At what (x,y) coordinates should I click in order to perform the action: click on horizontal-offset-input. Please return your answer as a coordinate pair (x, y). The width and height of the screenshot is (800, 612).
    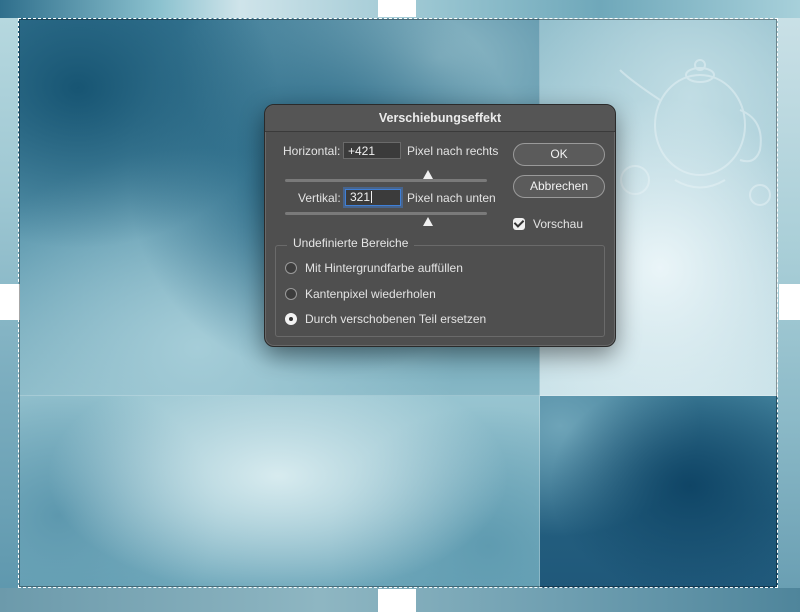
    Looking at the image, I should click on (372, 150).